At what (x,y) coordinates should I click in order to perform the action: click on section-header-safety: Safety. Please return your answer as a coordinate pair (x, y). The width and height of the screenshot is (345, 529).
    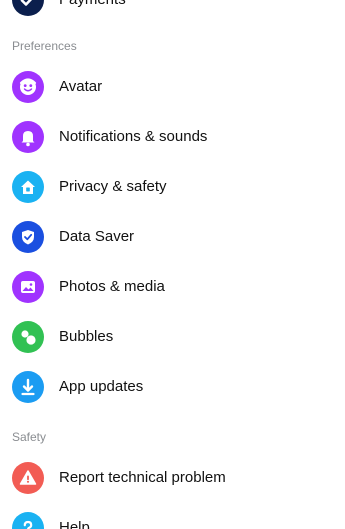
    Looking at the image, I should click on (29, 437).